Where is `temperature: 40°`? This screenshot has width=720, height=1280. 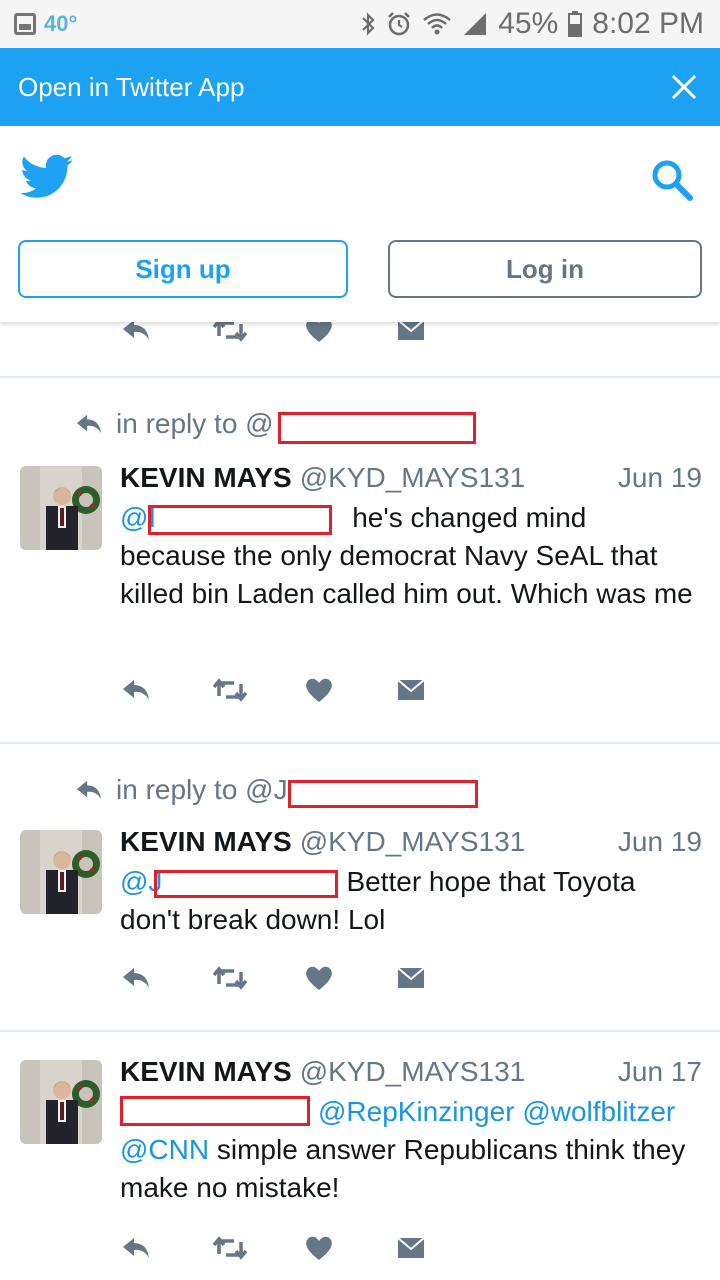
temperature: 40° is located at coordinates (61, 23).